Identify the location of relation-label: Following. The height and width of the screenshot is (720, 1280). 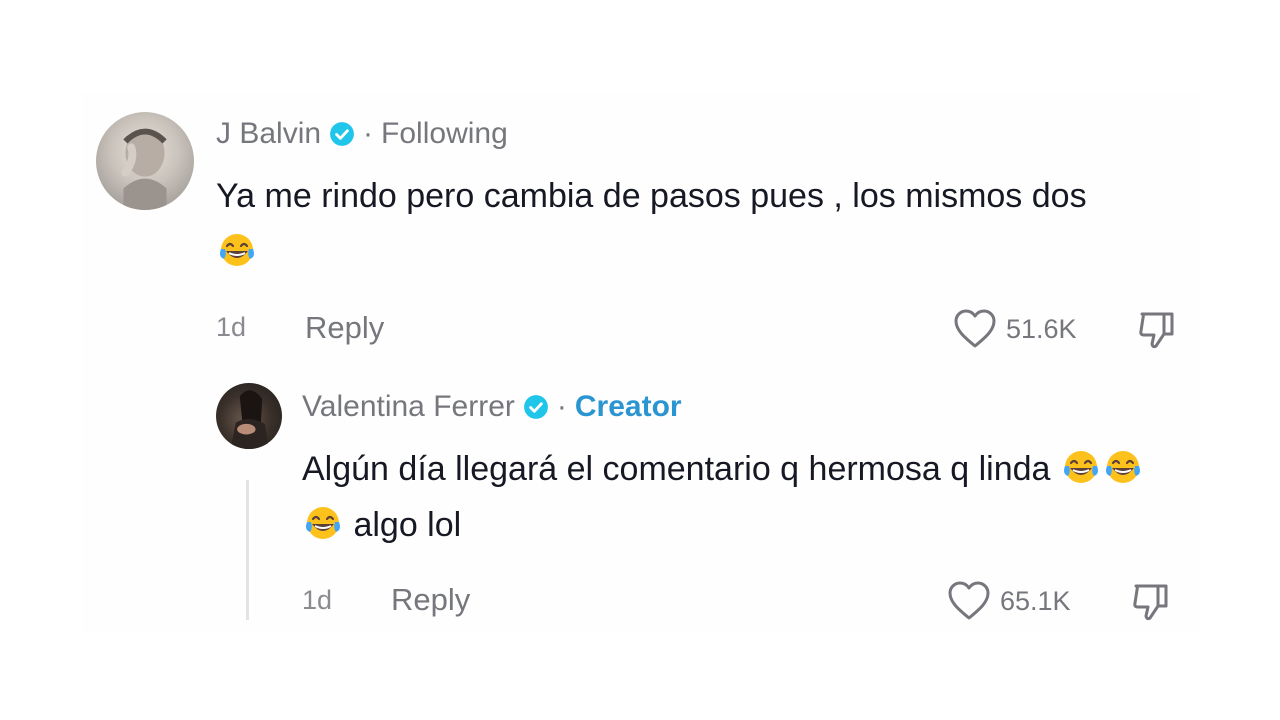
(444, 133).